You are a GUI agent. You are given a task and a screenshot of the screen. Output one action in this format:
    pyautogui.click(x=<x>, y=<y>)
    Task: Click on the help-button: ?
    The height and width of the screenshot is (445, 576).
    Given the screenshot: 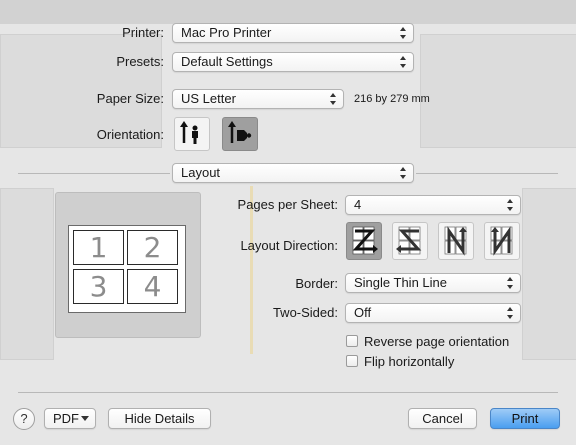 What is the action you would take?
    pyautogui.click(x=24, y=419)
    